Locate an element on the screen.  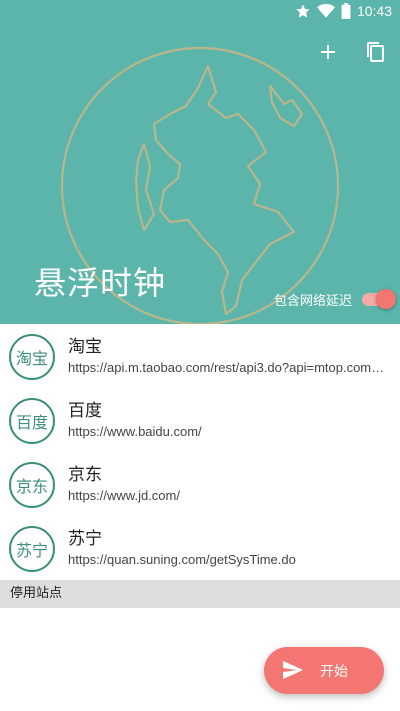
switch-thumb is located at coordinates (386, 299).